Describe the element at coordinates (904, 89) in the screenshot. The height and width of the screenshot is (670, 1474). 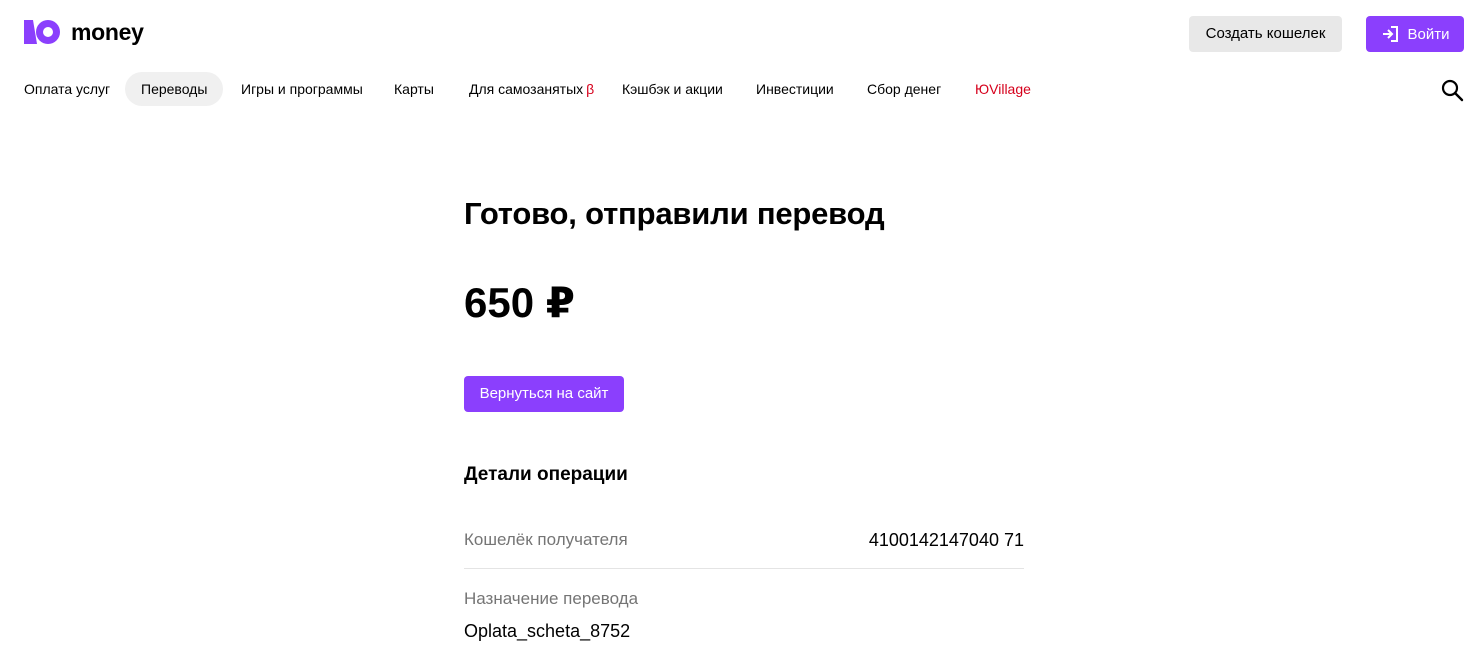
I see `nav-item-fundraising: Сбор денег` at that location.